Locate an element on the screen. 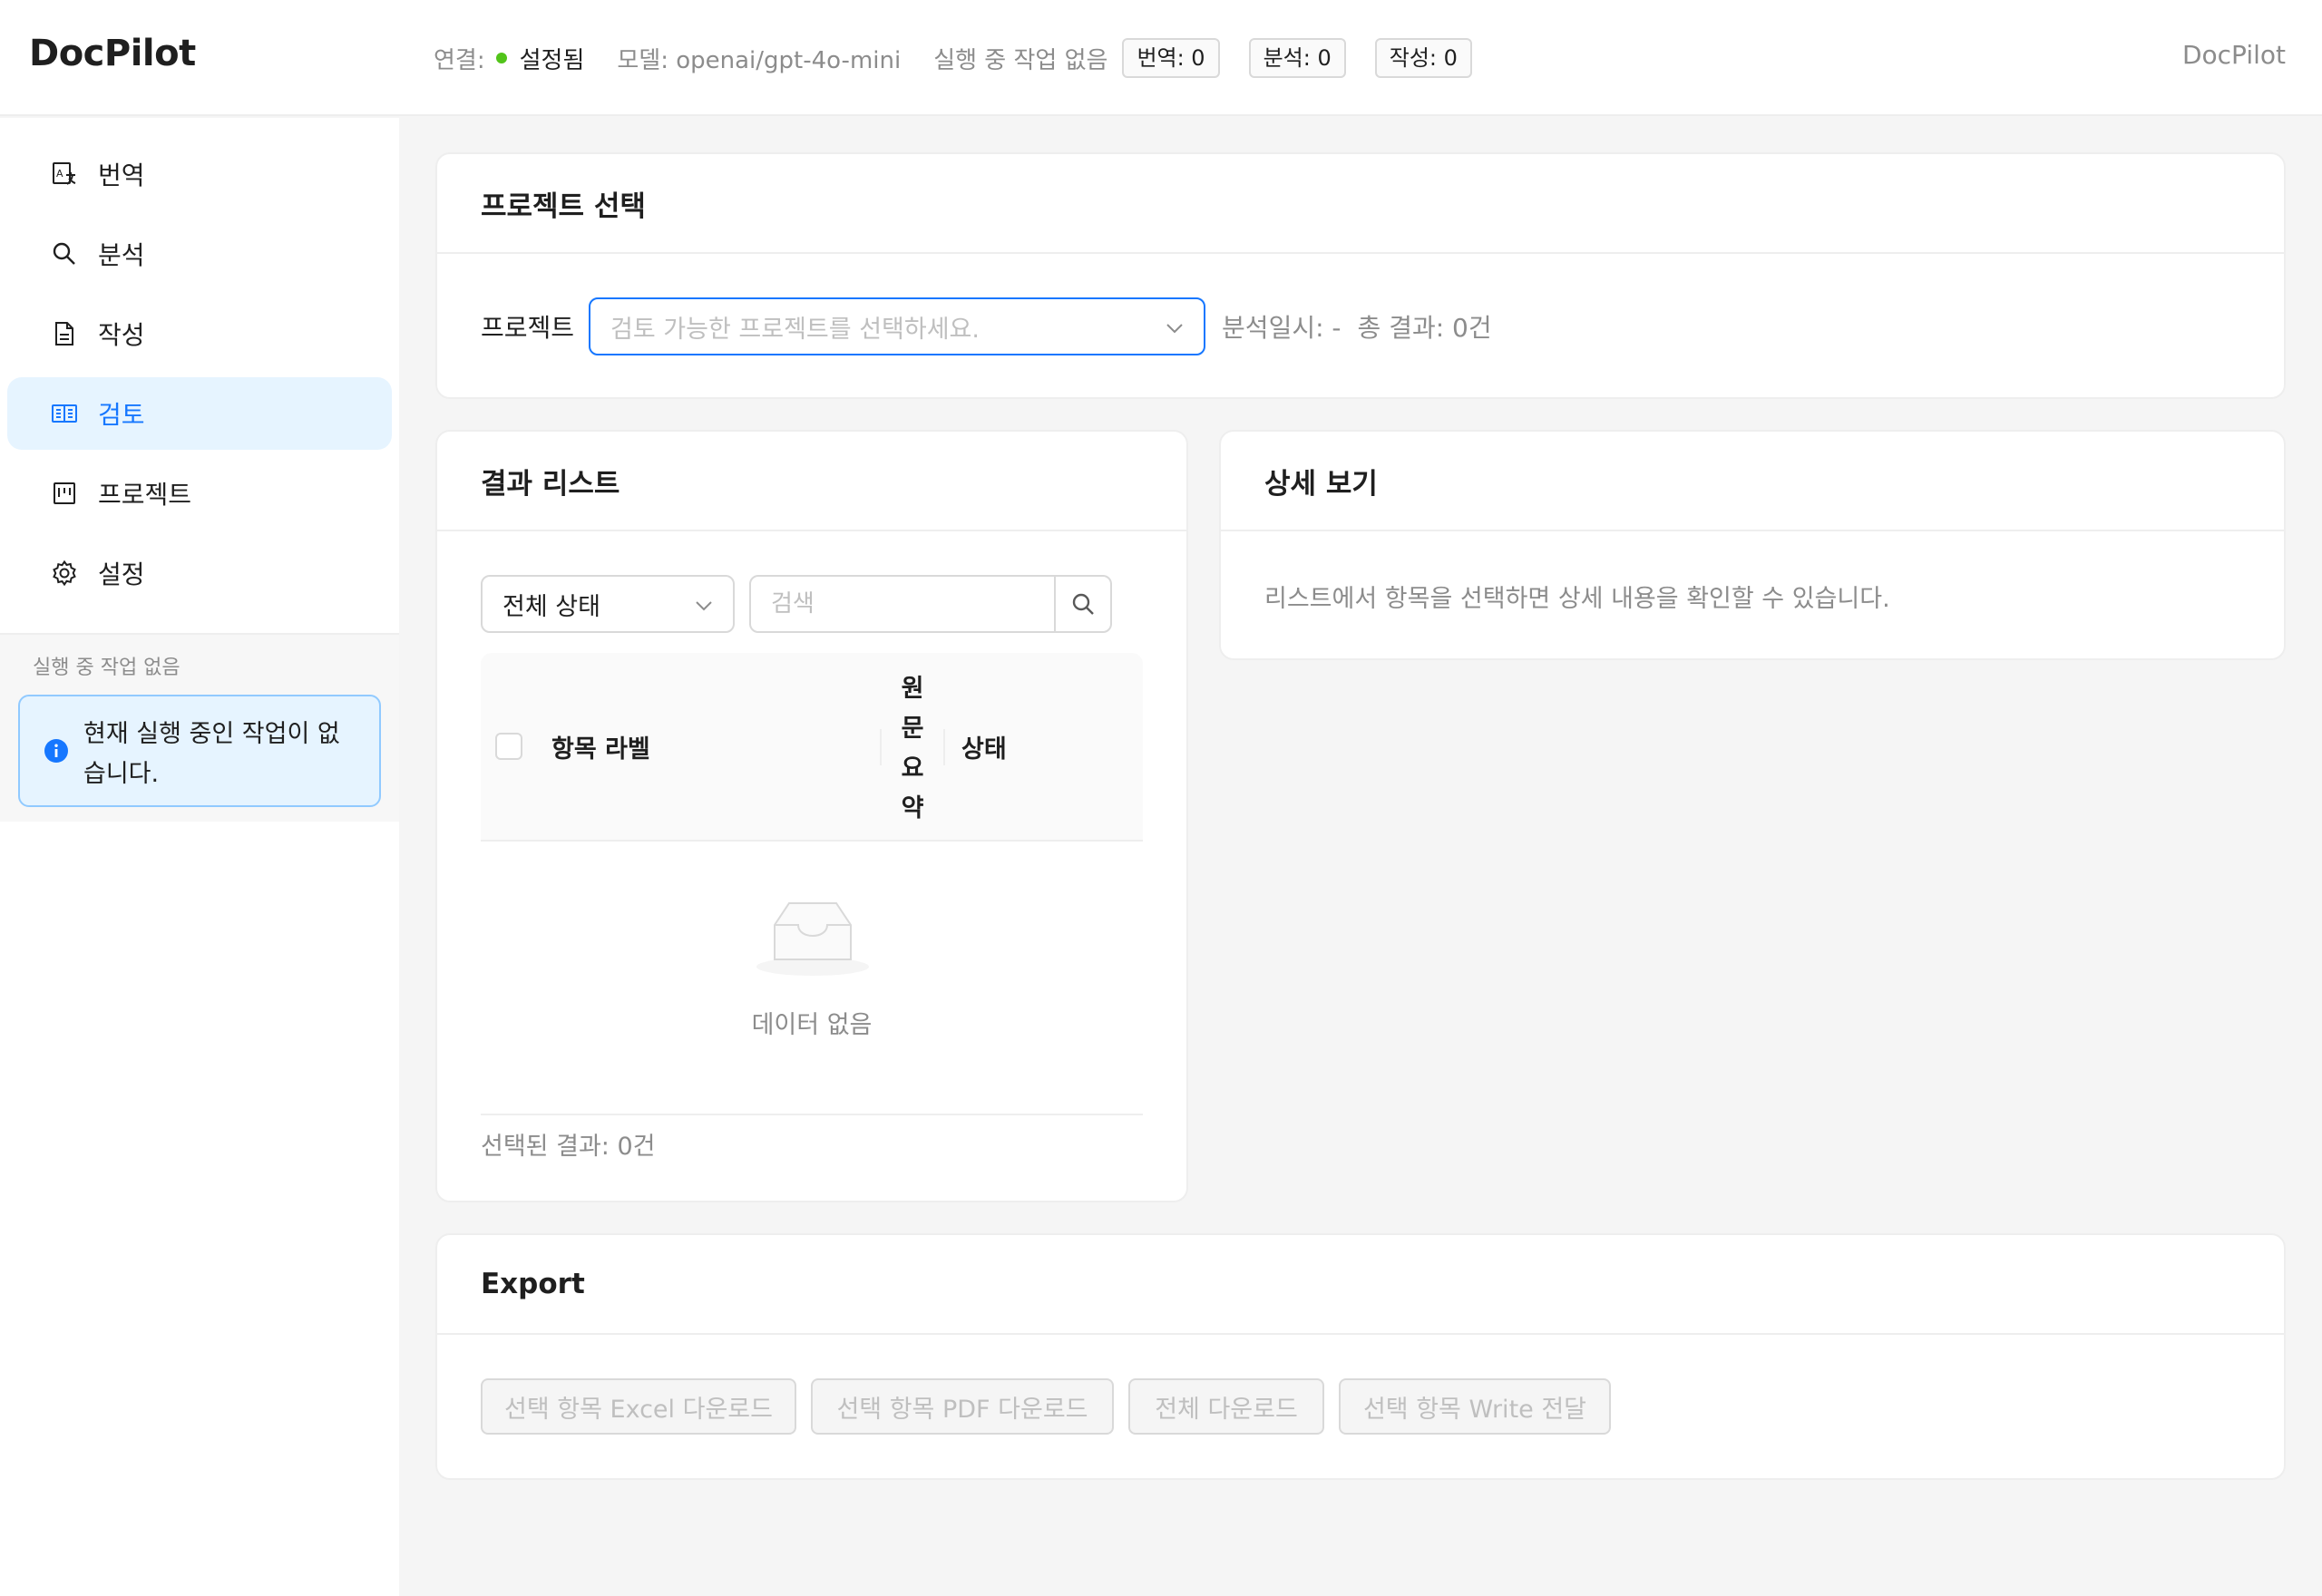 The width and height of the screenshot is (2322, 1596). sidebar-item-settings: 설정 is located at coordinates (199, 573).